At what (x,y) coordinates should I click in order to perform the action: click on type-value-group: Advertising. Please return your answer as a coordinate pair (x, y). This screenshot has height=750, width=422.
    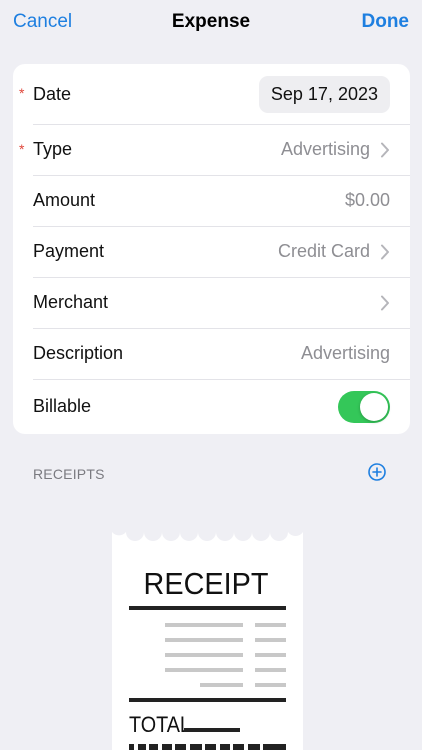
    Looking at the image, I should click on (335, 149).